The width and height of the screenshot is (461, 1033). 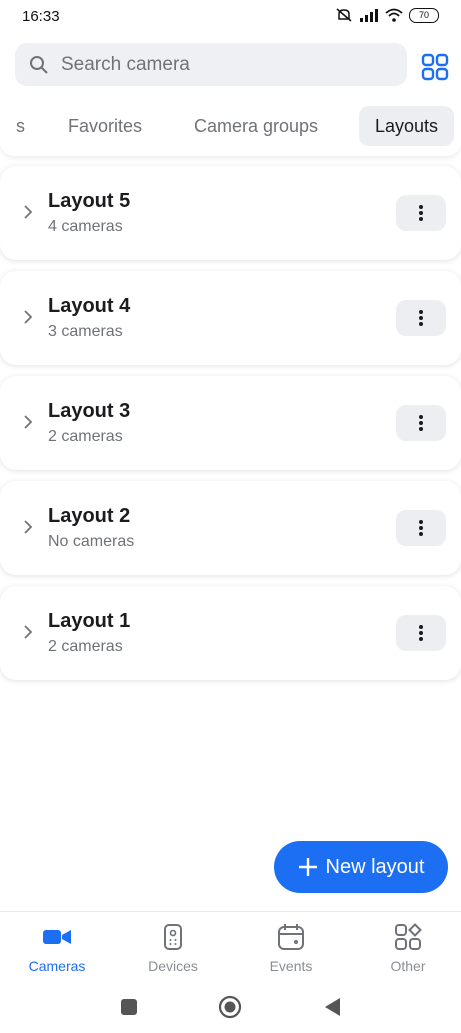 I want to click on grid-icon, so click(x=435, y=67).